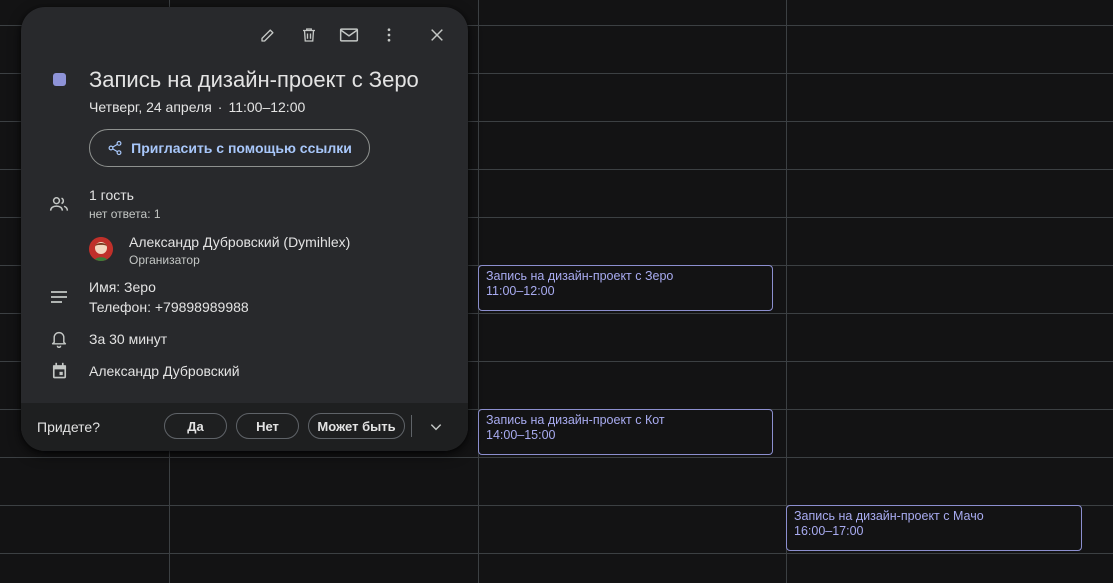 The height and width of the screenshot is (583, 1113). Describe the element at coordinates (68, 427) in the screenshot. I see `rsvp-question: Придете?` at that location.